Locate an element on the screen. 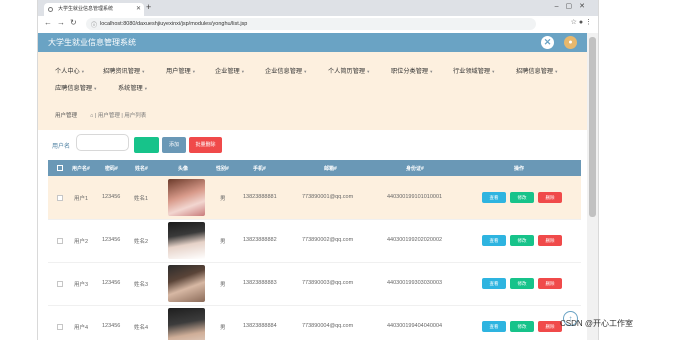  home-icon: ⌂ is located at coordinates (91, 116).